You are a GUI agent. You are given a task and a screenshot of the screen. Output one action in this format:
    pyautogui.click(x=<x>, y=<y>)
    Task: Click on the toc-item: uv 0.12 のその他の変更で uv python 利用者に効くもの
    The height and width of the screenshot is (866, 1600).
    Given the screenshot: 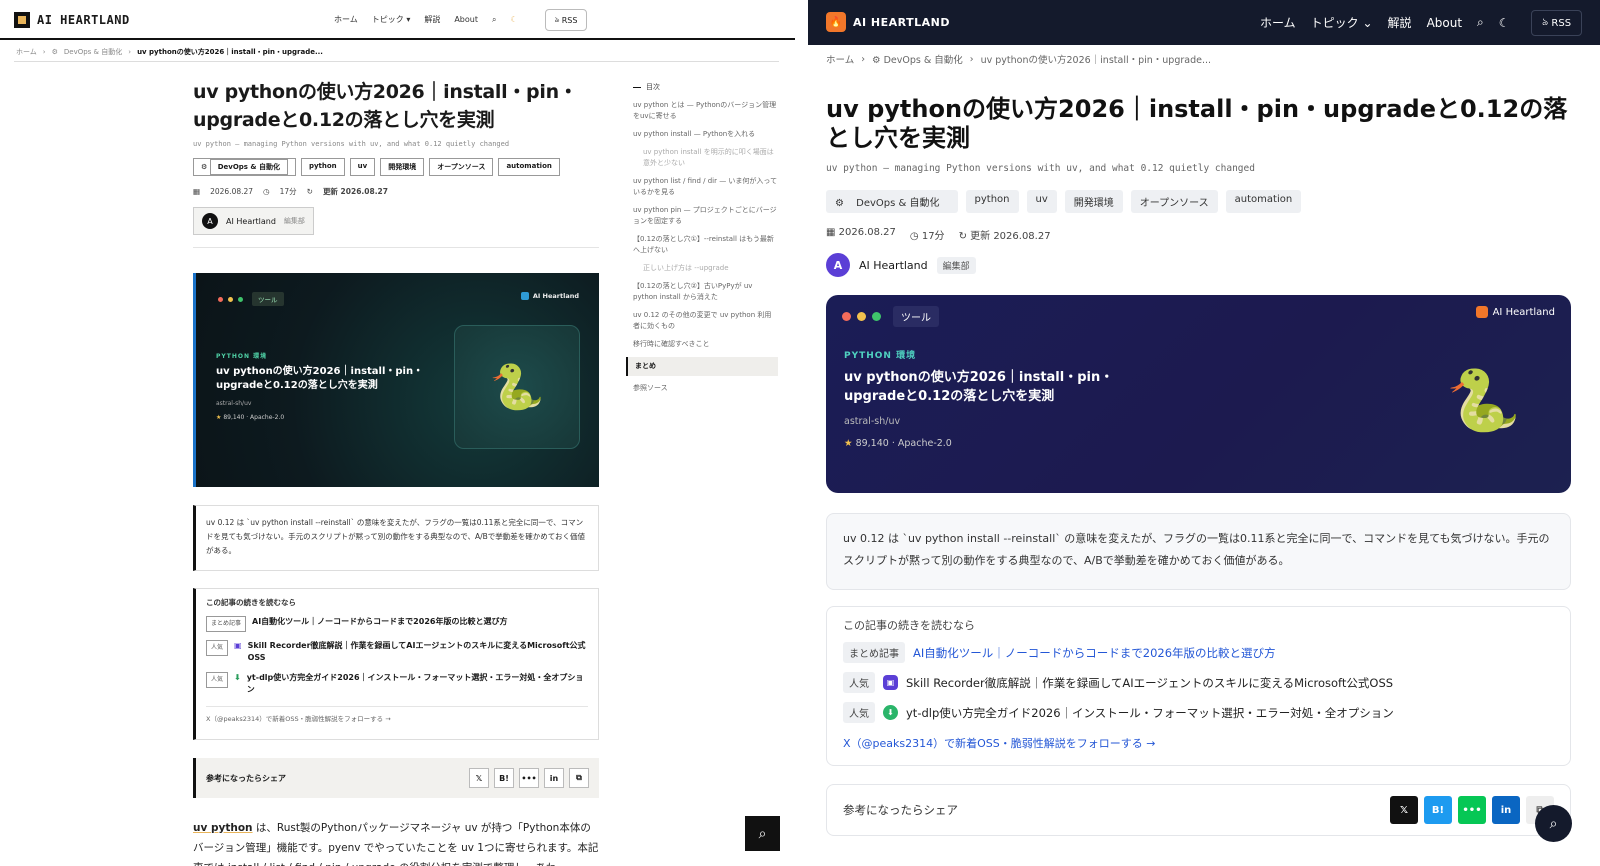 What is the action you would take?
    pyautogui.click(x=705, y=321)
    